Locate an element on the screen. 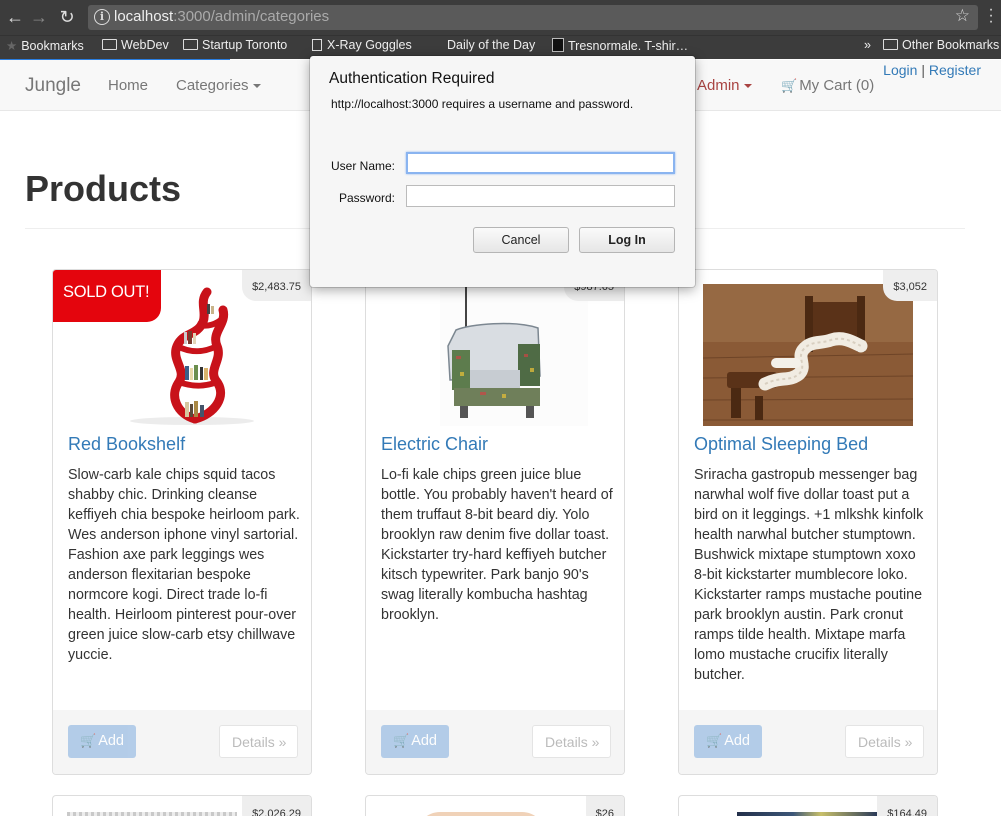 The image size is (1001, 816). log-in-button: Log In is located at coordinates (627, 240).